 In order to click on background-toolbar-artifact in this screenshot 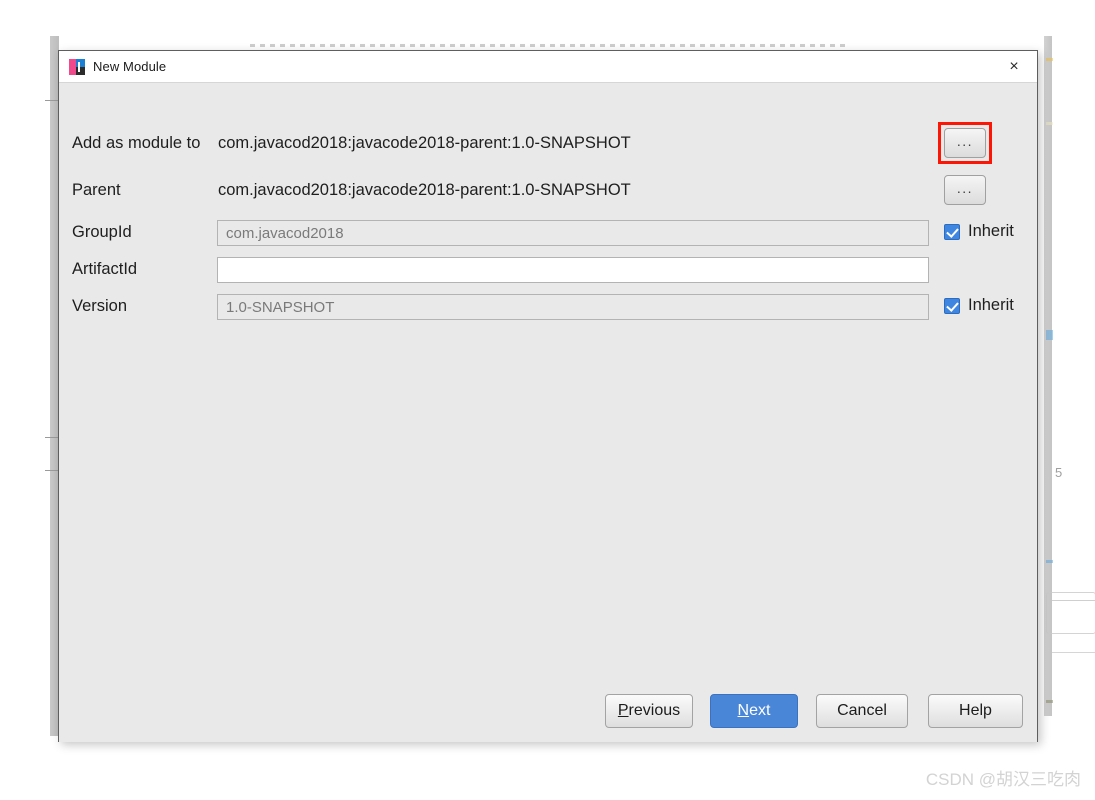, I will do `click(550, 45)`.